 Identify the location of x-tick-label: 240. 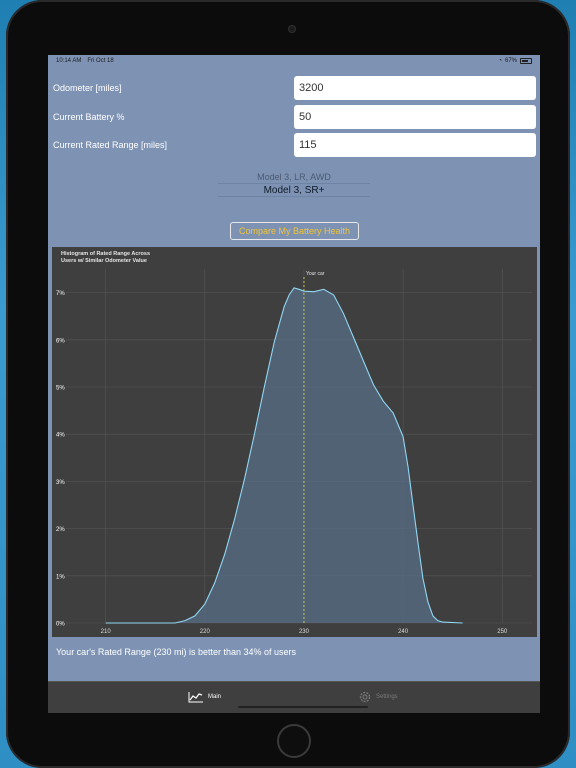
(403, 632).